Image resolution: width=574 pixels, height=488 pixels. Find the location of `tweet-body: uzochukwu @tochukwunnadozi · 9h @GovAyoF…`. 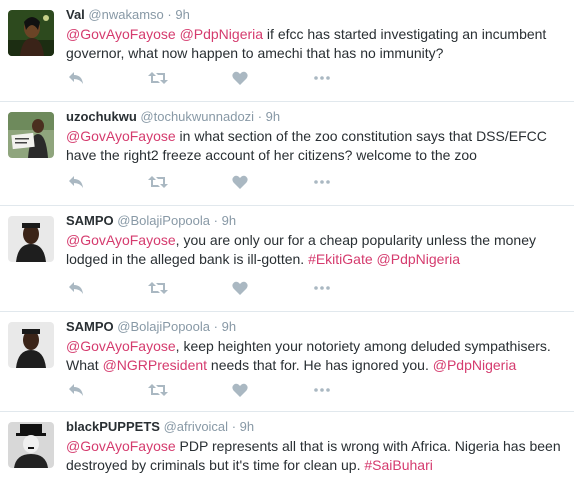

tweet-body: uzochukwu @tochukwunnadozi · 9h @GovAyoF… is located at coordinates (316, 136).